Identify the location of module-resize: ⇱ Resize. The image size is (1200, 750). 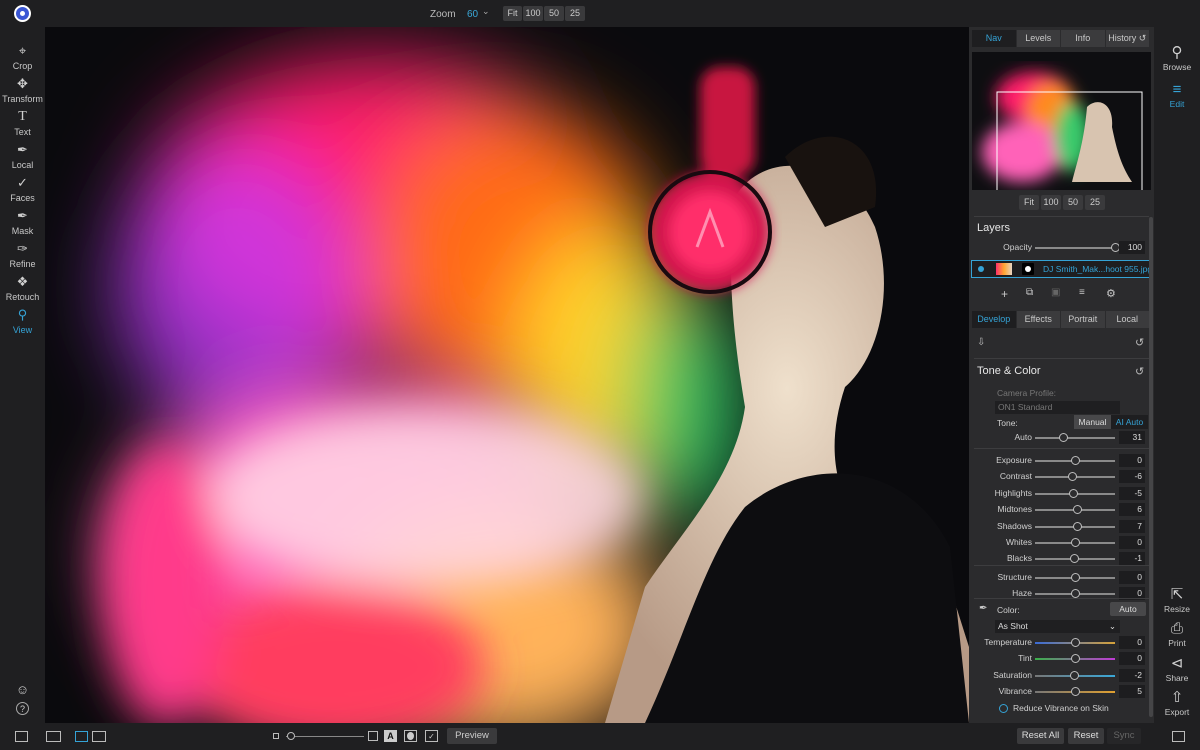
(1177, 600).